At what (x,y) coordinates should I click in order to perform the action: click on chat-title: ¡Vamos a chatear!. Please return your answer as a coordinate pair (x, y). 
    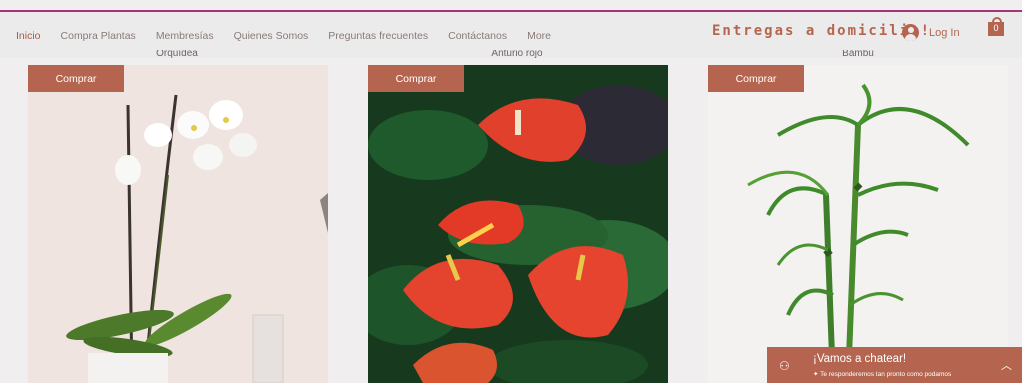
    Looking at the image, I should click on (860, 359).